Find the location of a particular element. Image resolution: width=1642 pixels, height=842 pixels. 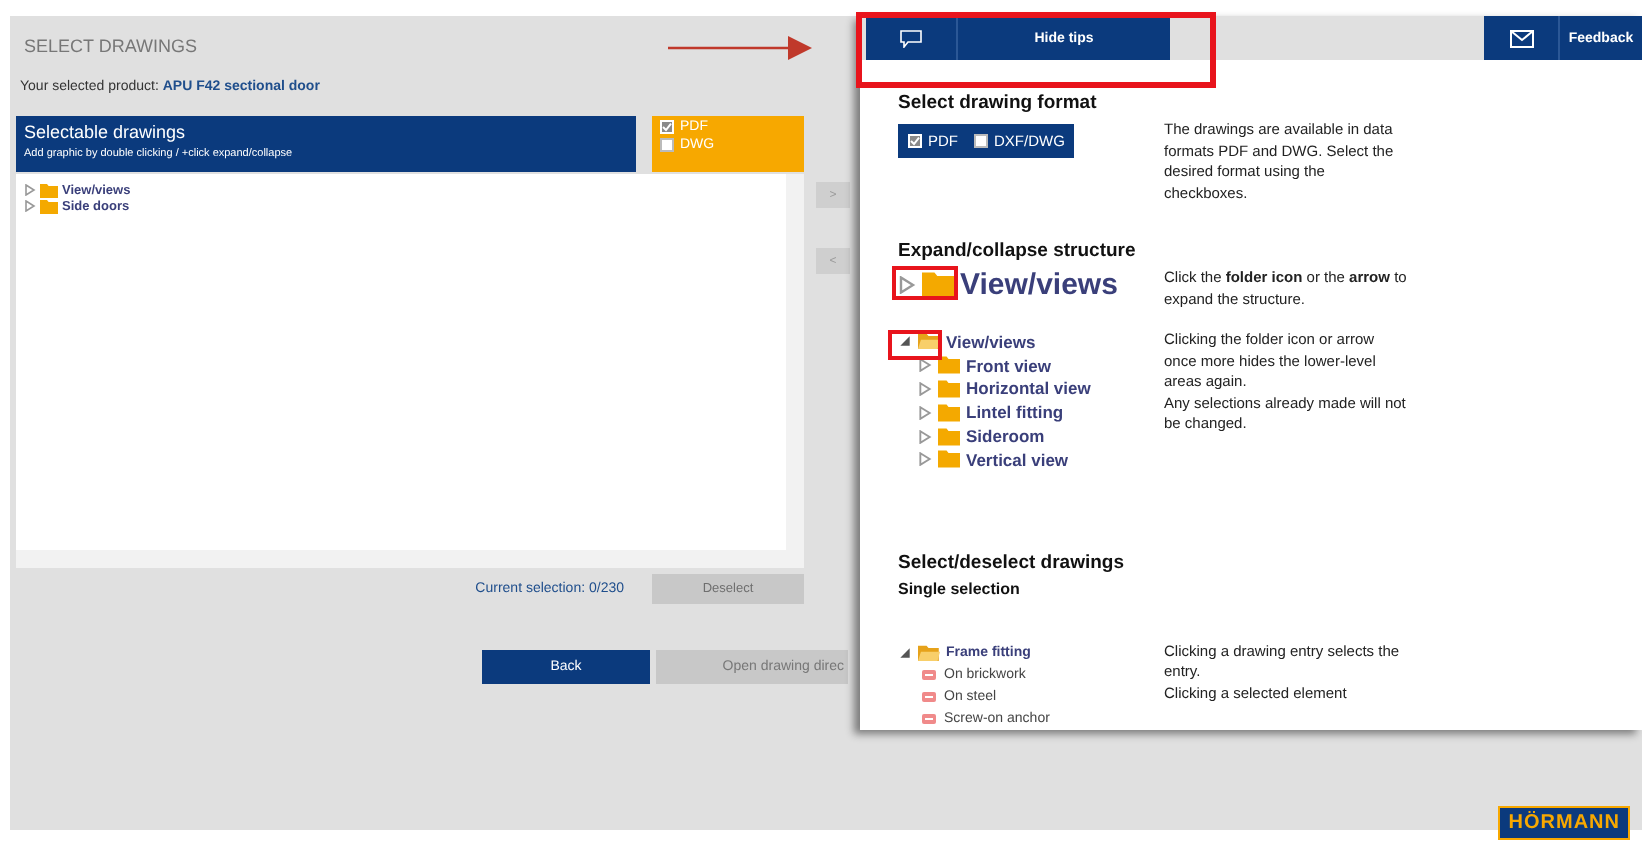

tree-item: Lintel fitting is located at coordinates (1015, 412).